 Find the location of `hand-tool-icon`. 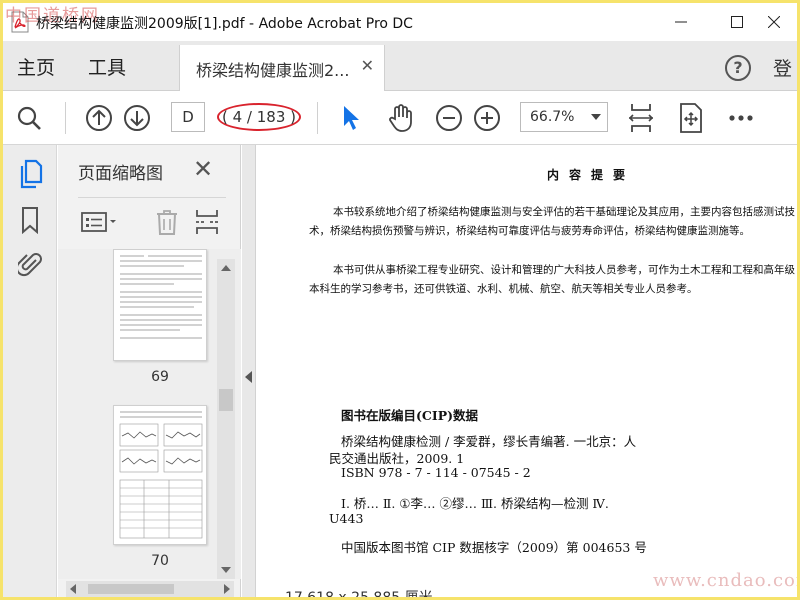

hand-tool-icon is located at coordinates (400, 118).